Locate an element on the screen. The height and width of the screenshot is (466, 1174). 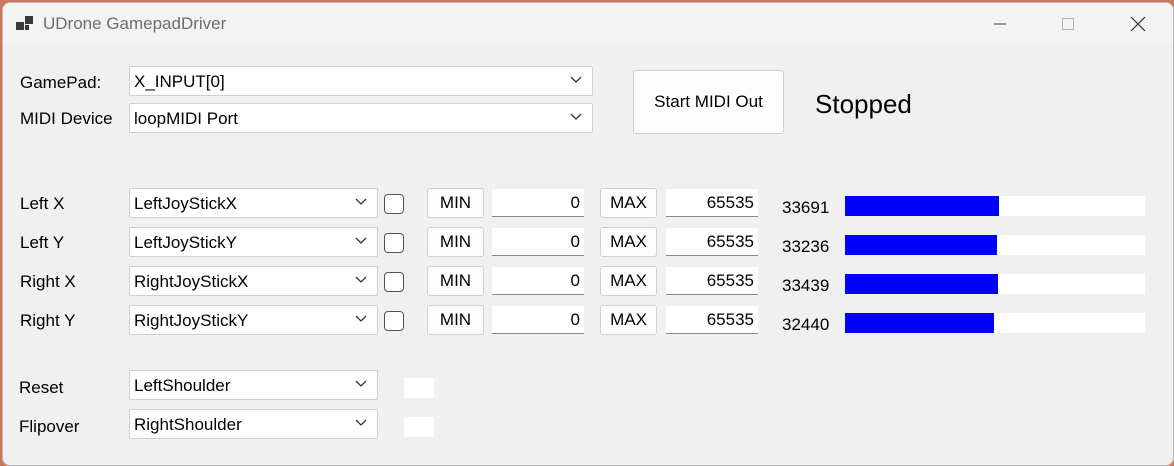
reset-label: Reset is located at coordinates (41, 387).